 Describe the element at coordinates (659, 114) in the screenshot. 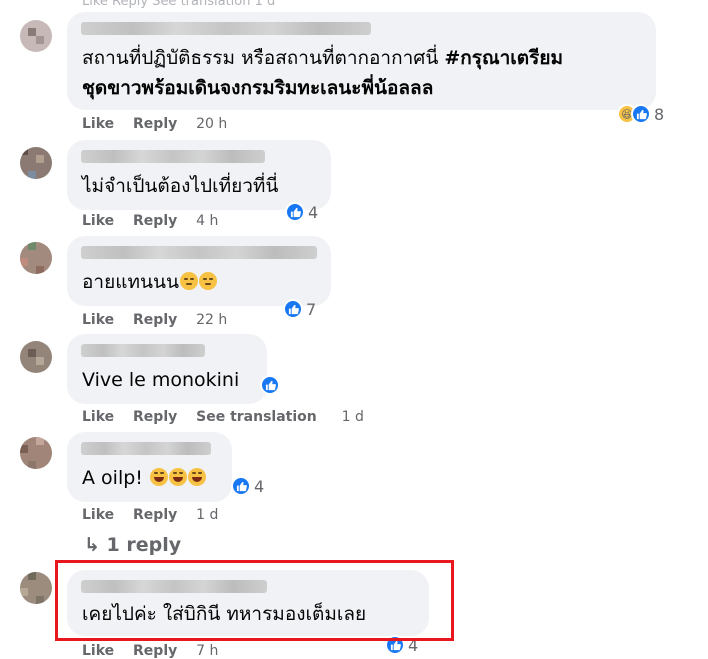

I see `reaction-count: 8` at that location.